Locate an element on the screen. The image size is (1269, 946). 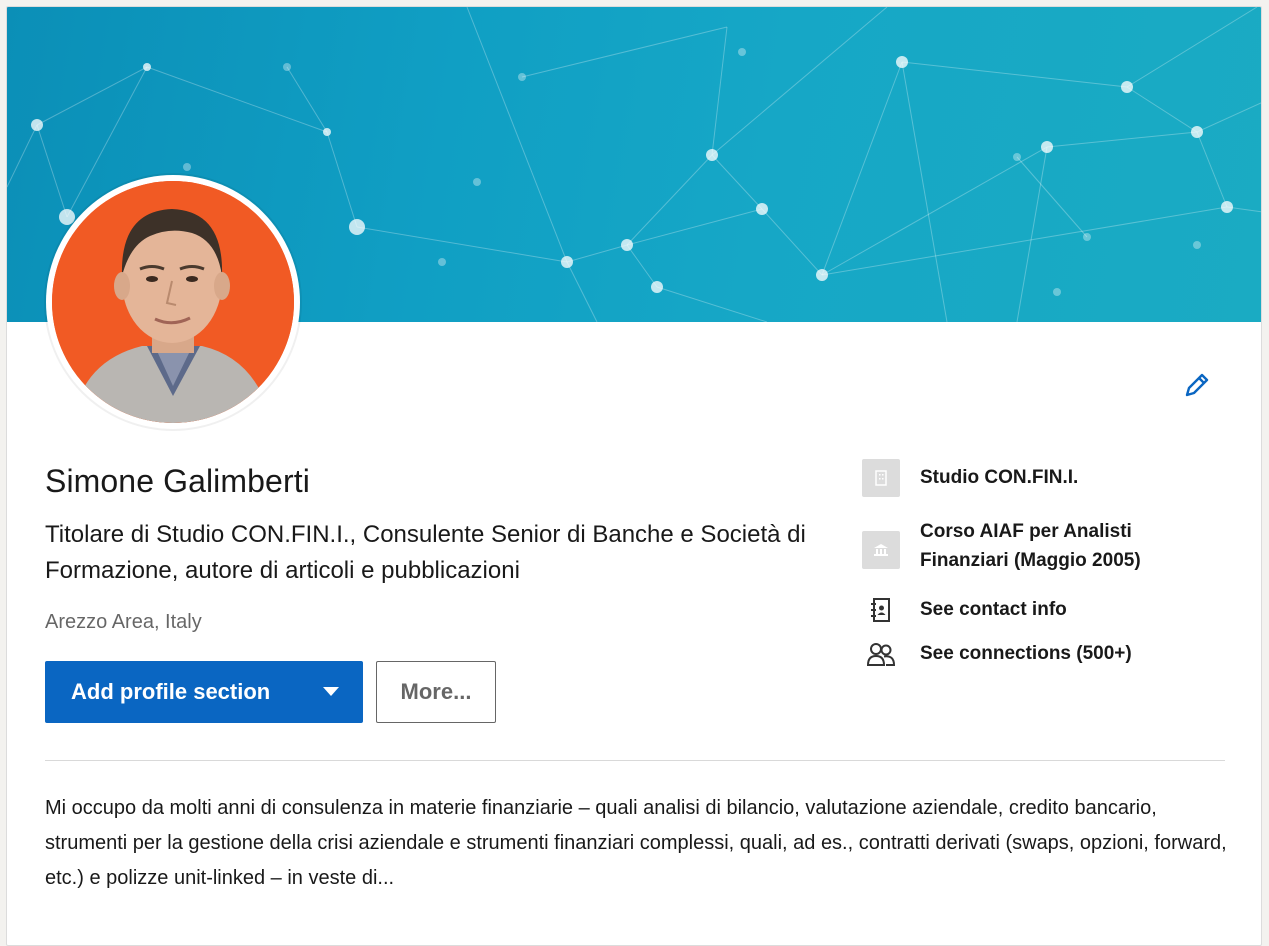
contact-info-link: See contact info is located at coordinates (1041, 610).